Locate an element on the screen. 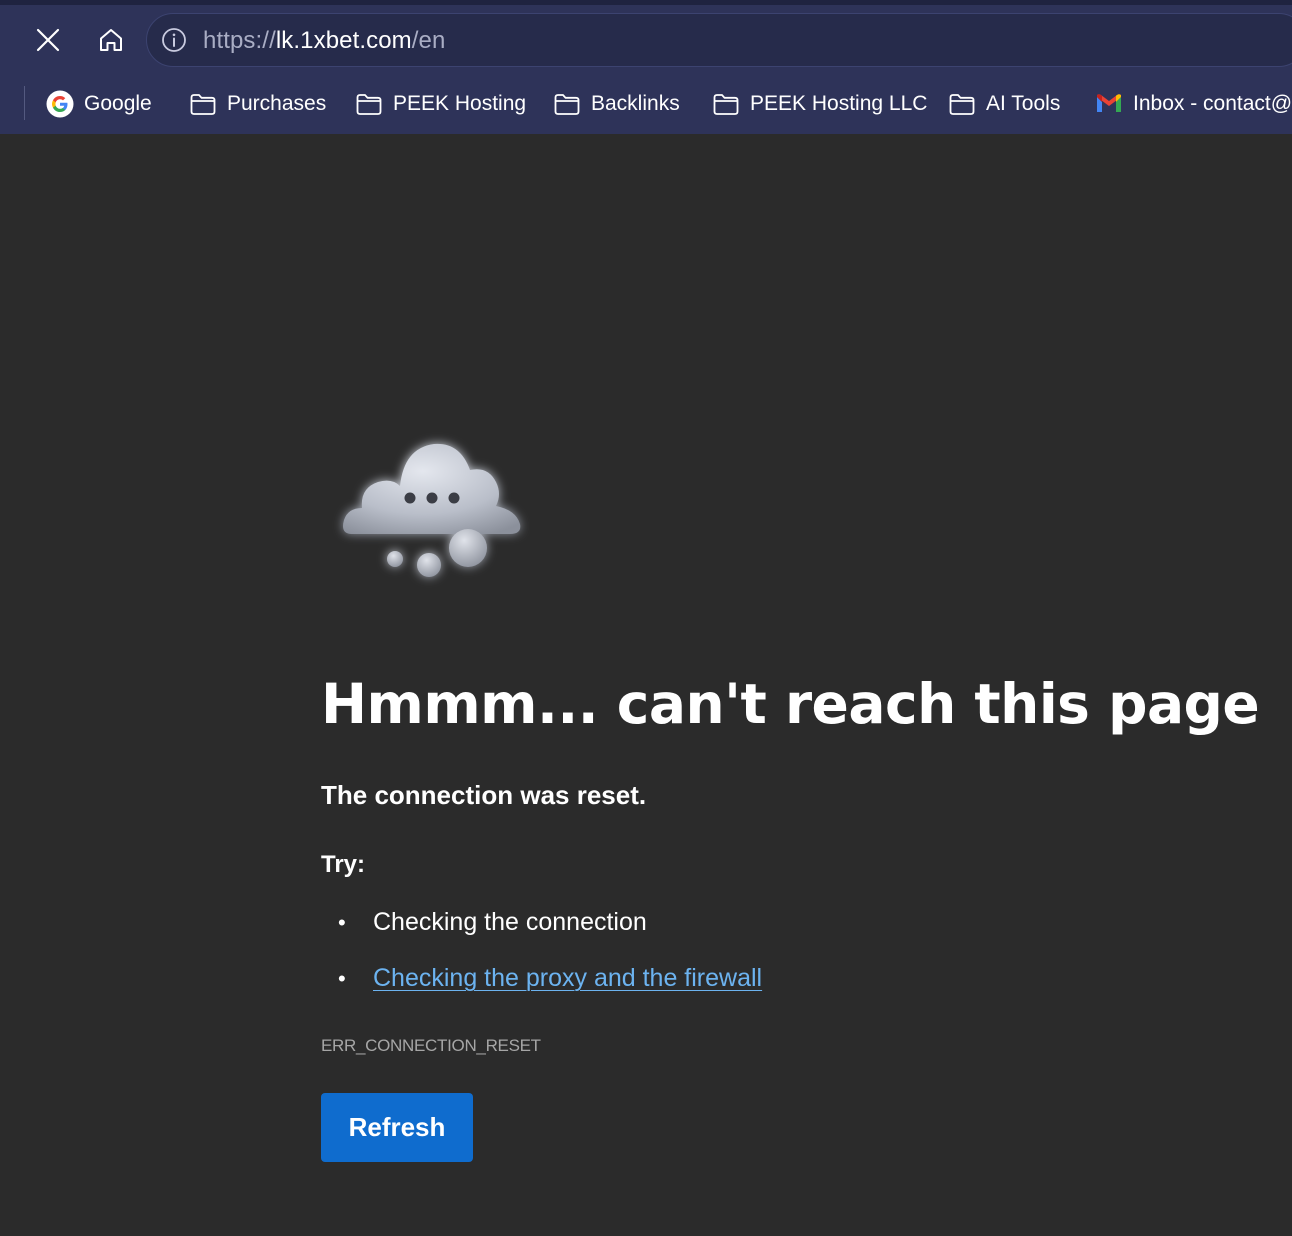 This screenshot has width=1292, height=1236. bookmark-label: PEEK Hosting LLC is located at coordinates (839, 103).